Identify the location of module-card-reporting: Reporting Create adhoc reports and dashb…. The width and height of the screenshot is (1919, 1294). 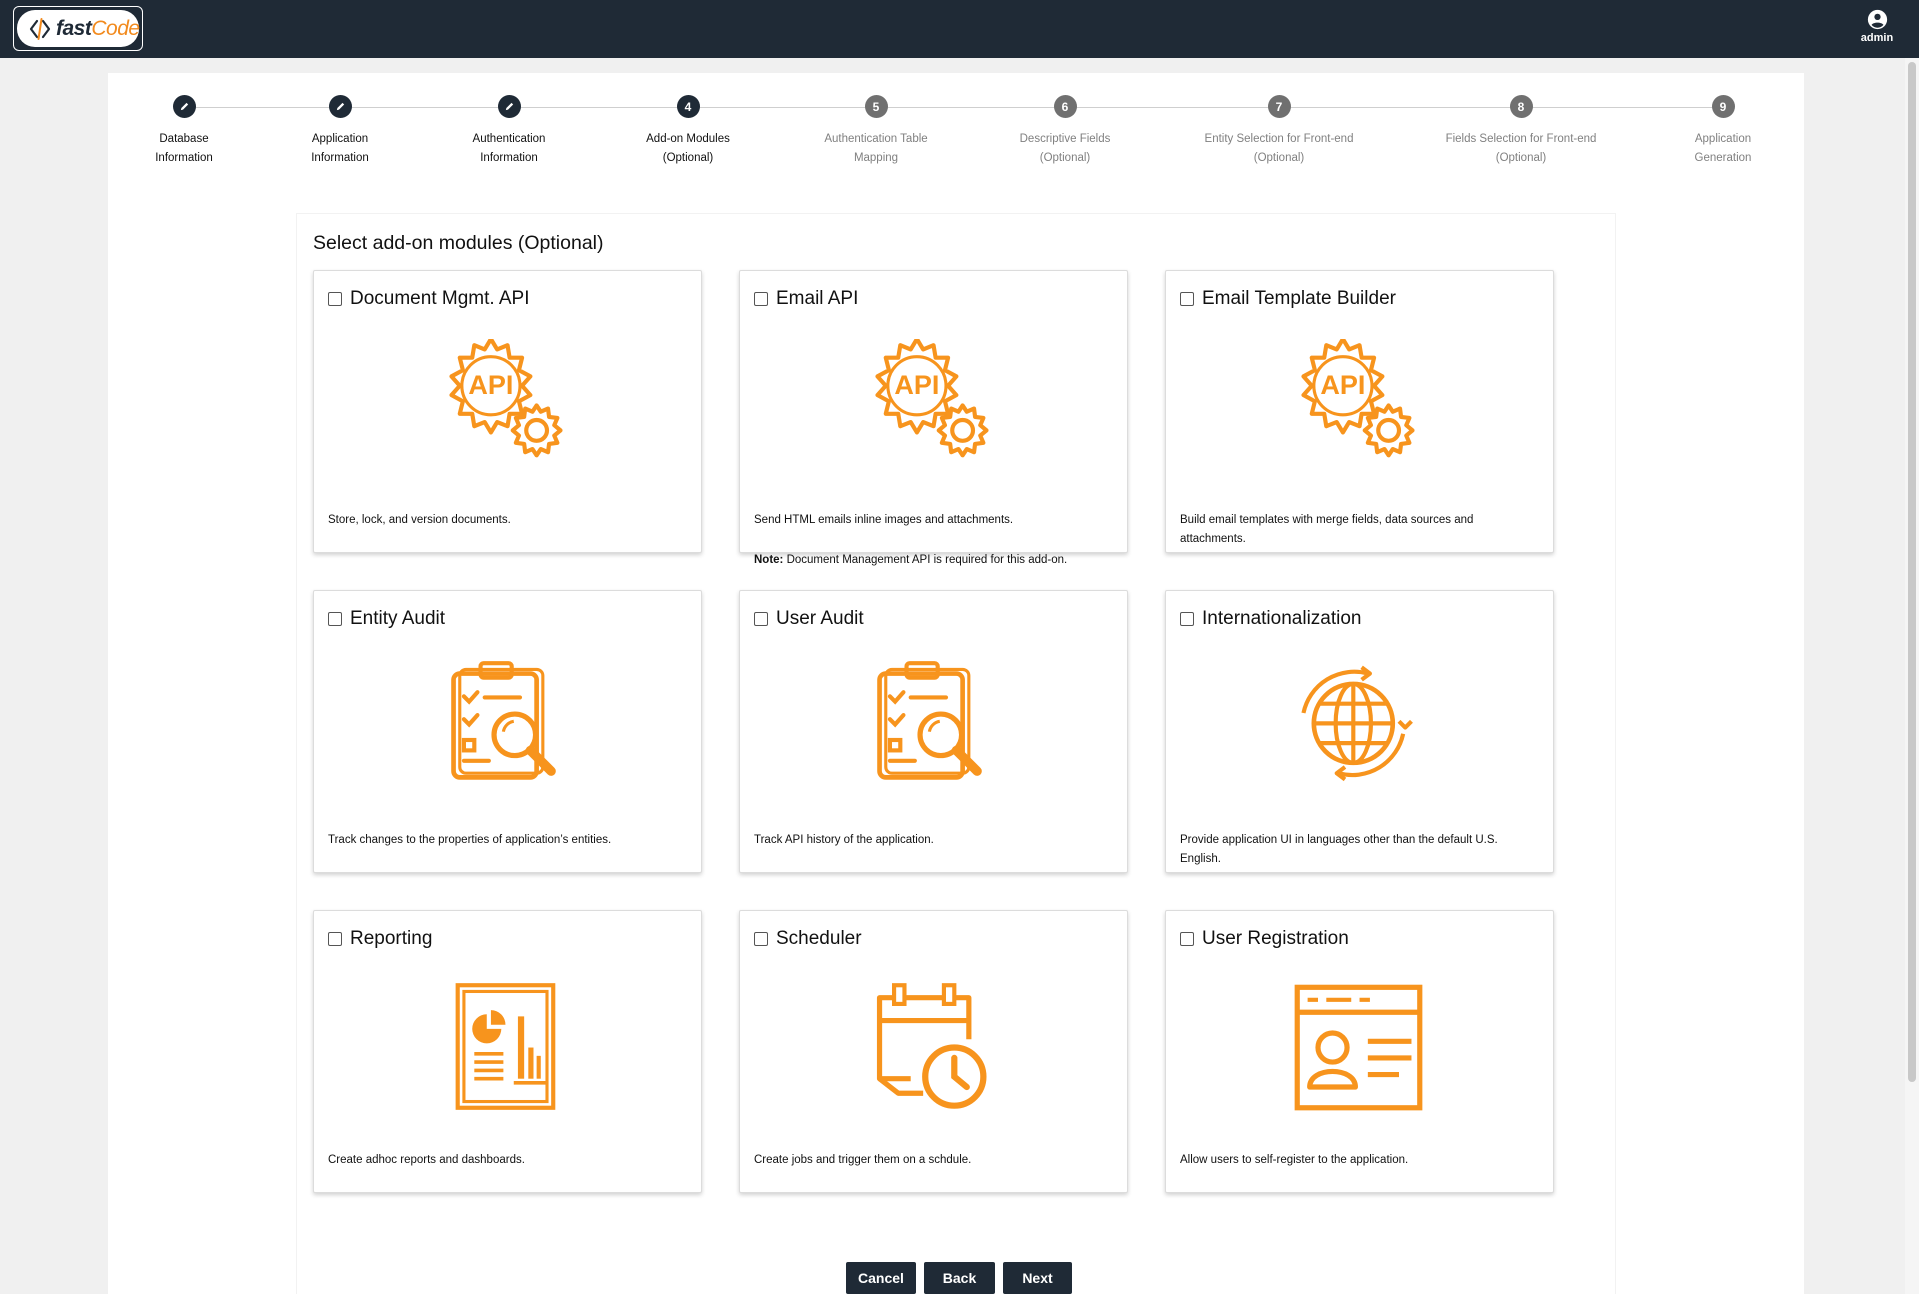
(507, 1051).